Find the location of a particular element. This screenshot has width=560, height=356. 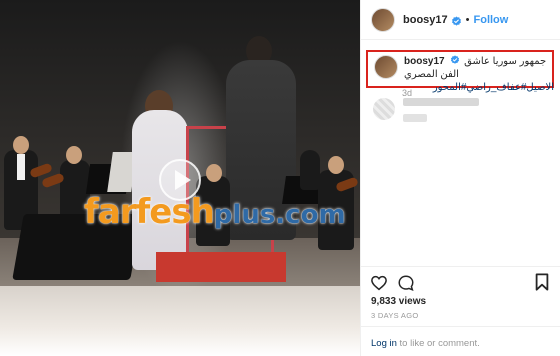

bookmark-icon is located at coordinates (542, 282).